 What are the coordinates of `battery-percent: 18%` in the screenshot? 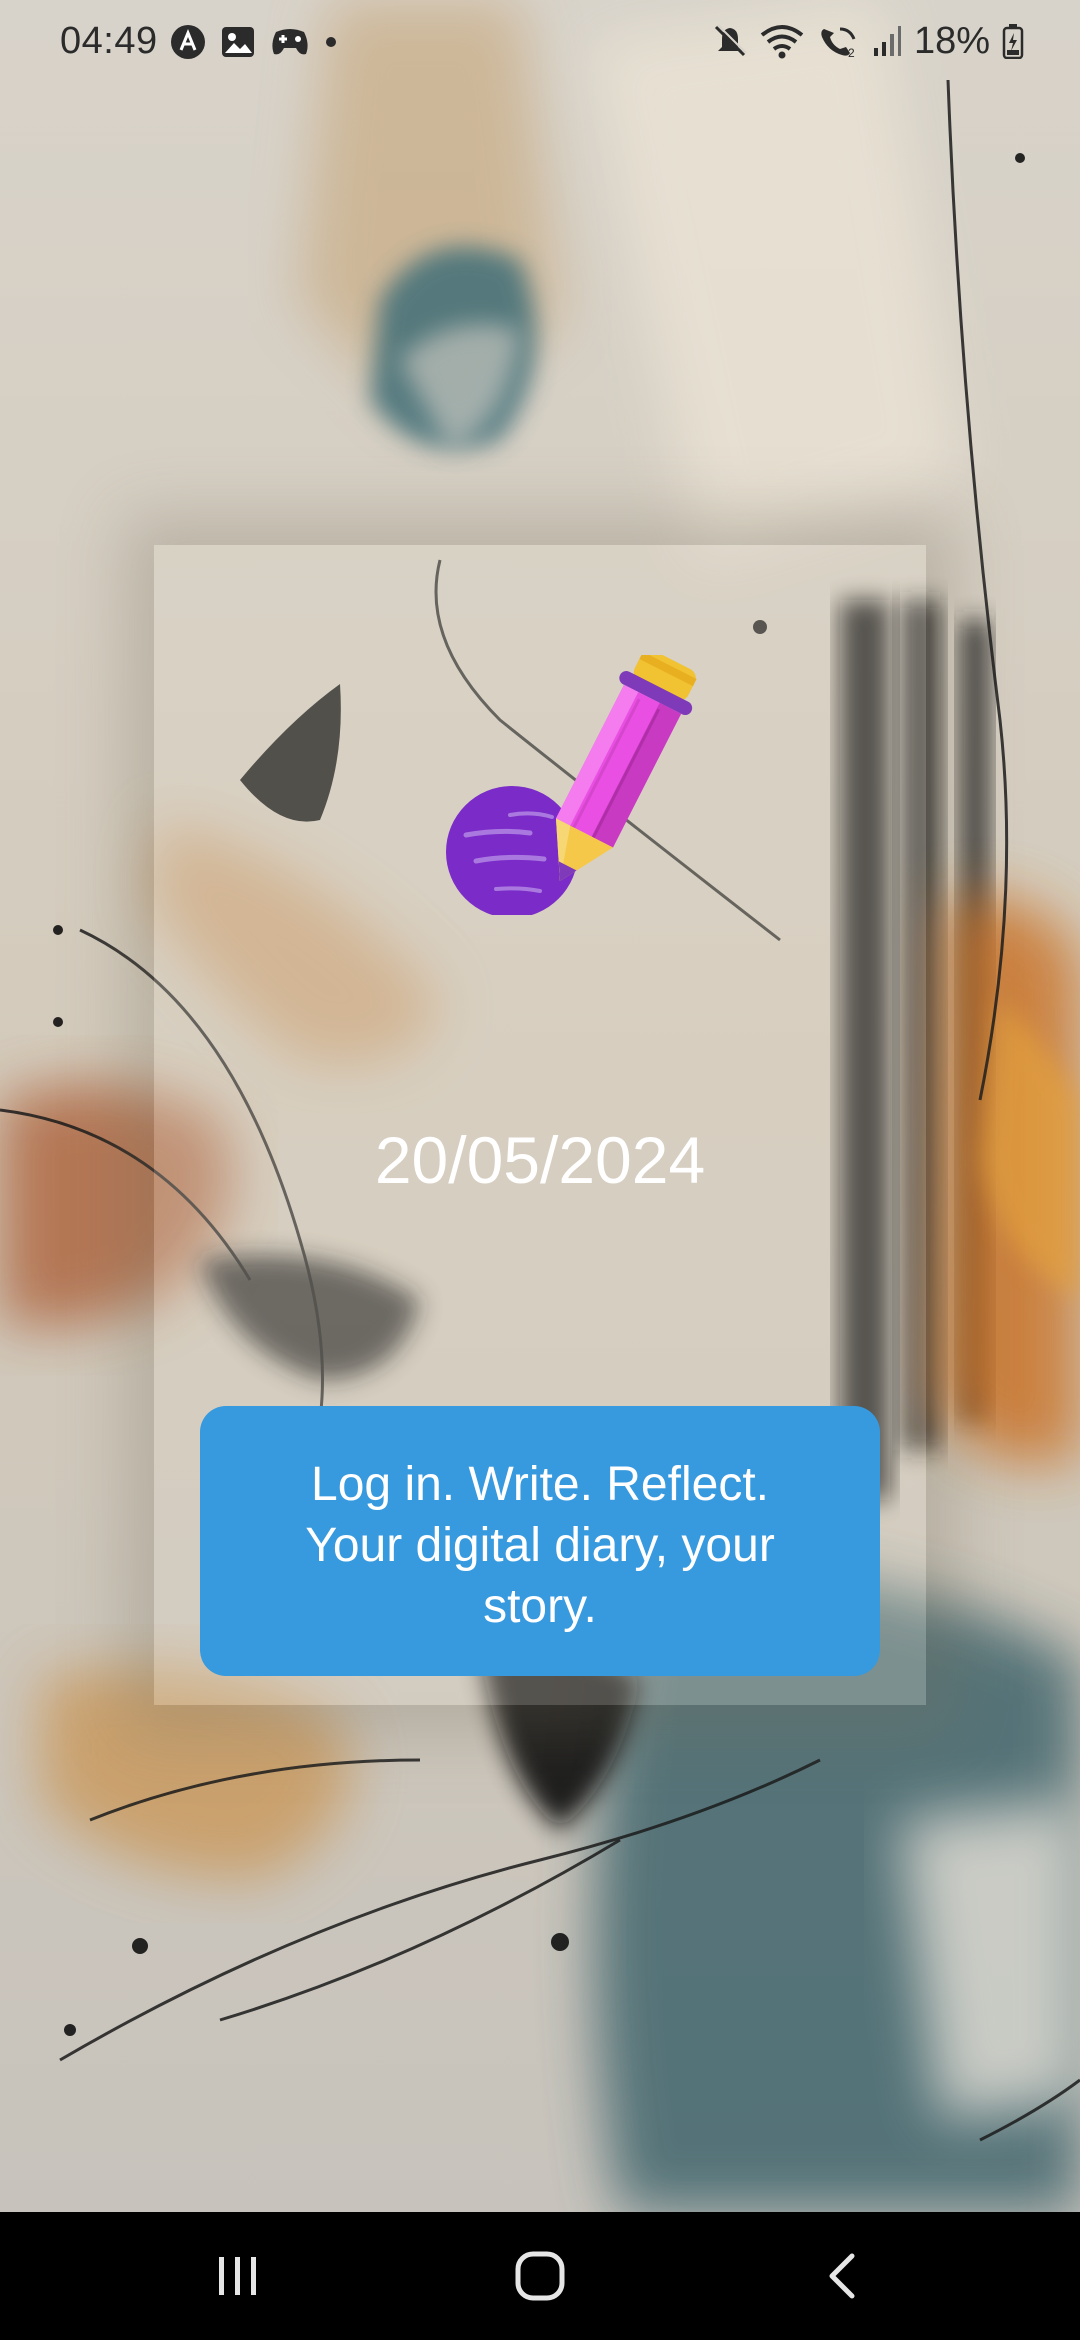 It's located at (951, 41).